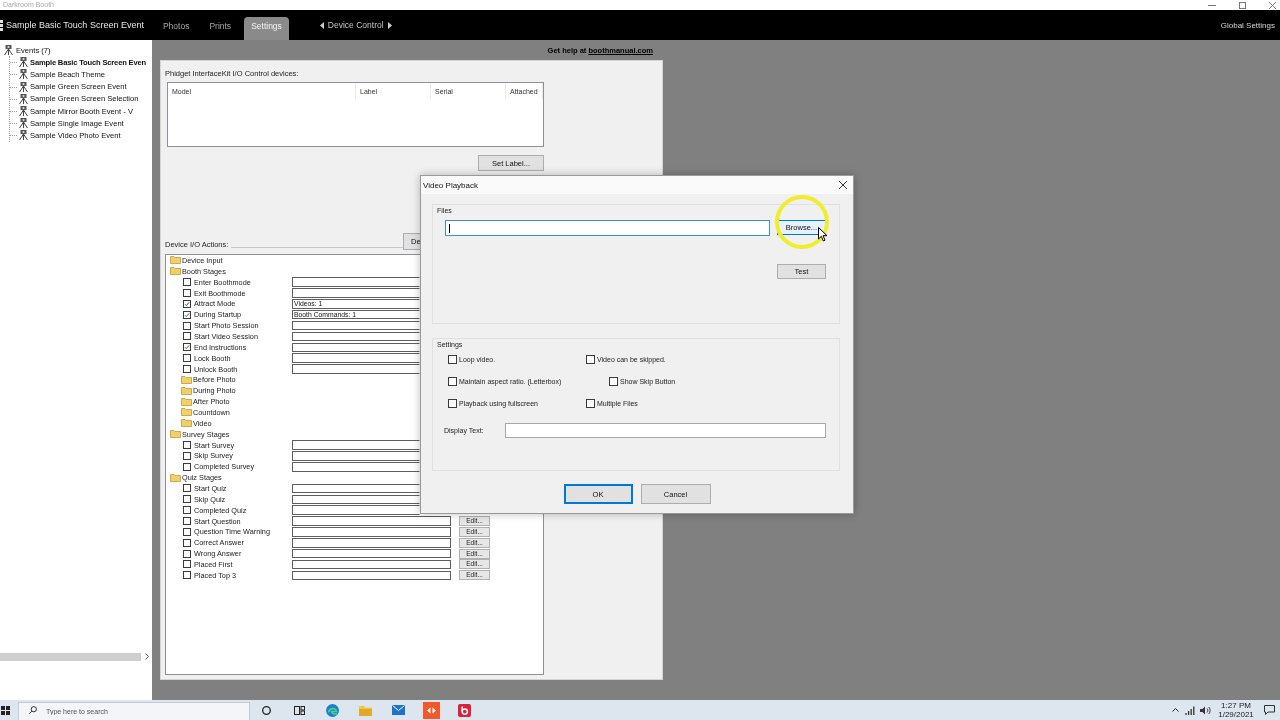 Image resolution: width=1280 pixels, height=720 pixels. What do you see at coordinates (389, 25) in the screenshot?
I see `caret-right-icon` at bounding box center [389, 25].